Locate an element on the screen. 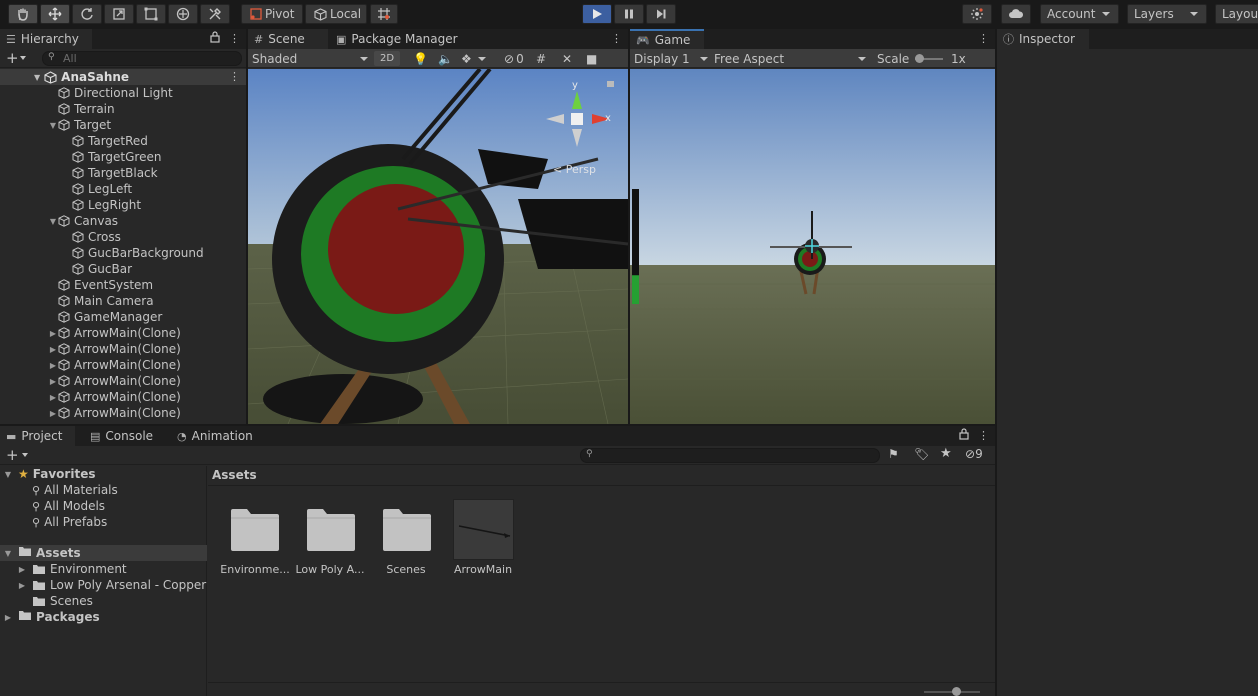  tab-inspector: ⓘ Inspector is located at coordinates (1043, 39).